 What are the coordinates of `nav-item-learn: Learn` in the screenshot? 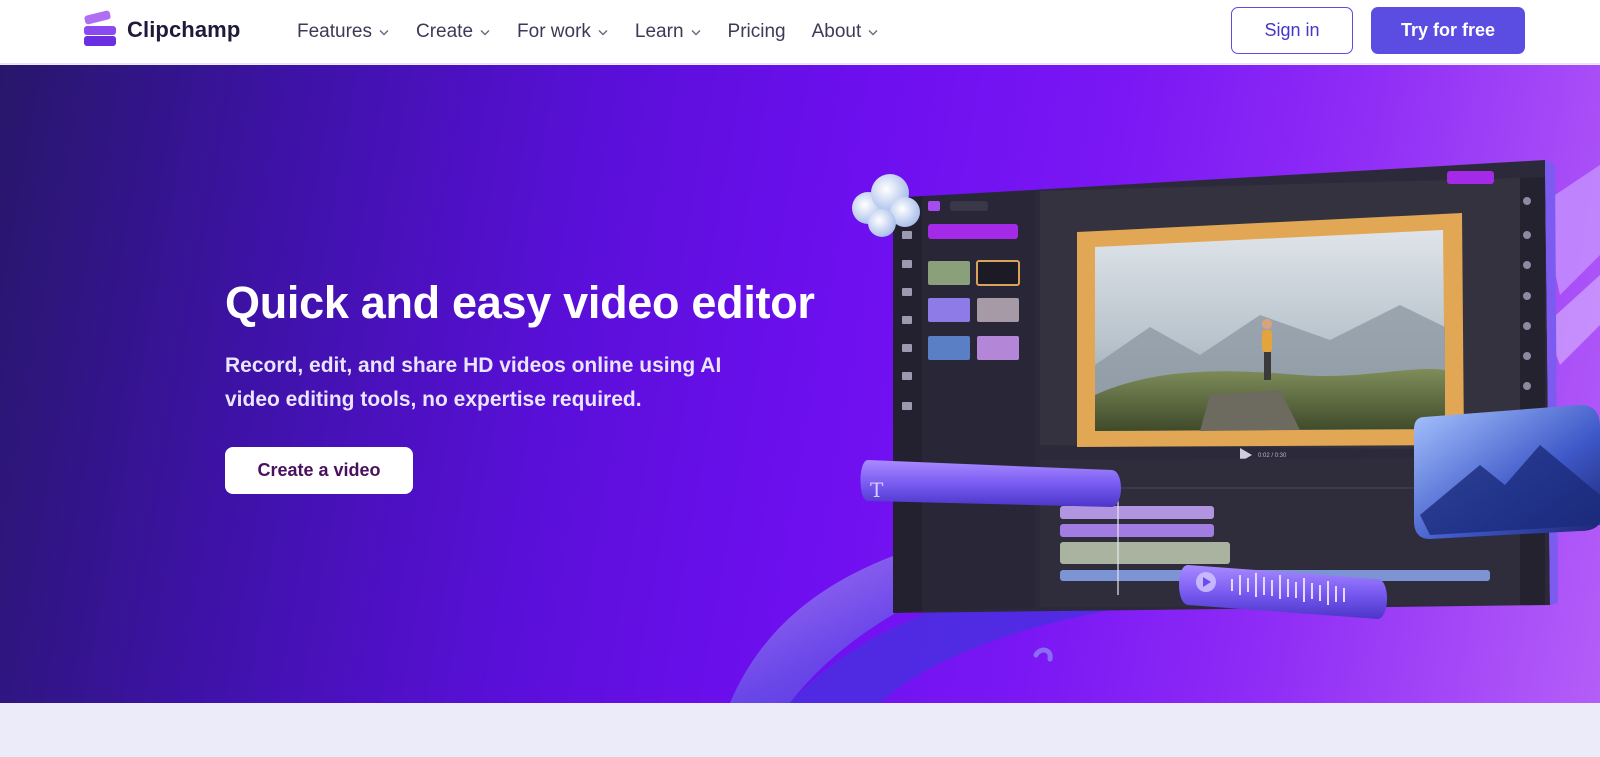 It's located at (668, 32).